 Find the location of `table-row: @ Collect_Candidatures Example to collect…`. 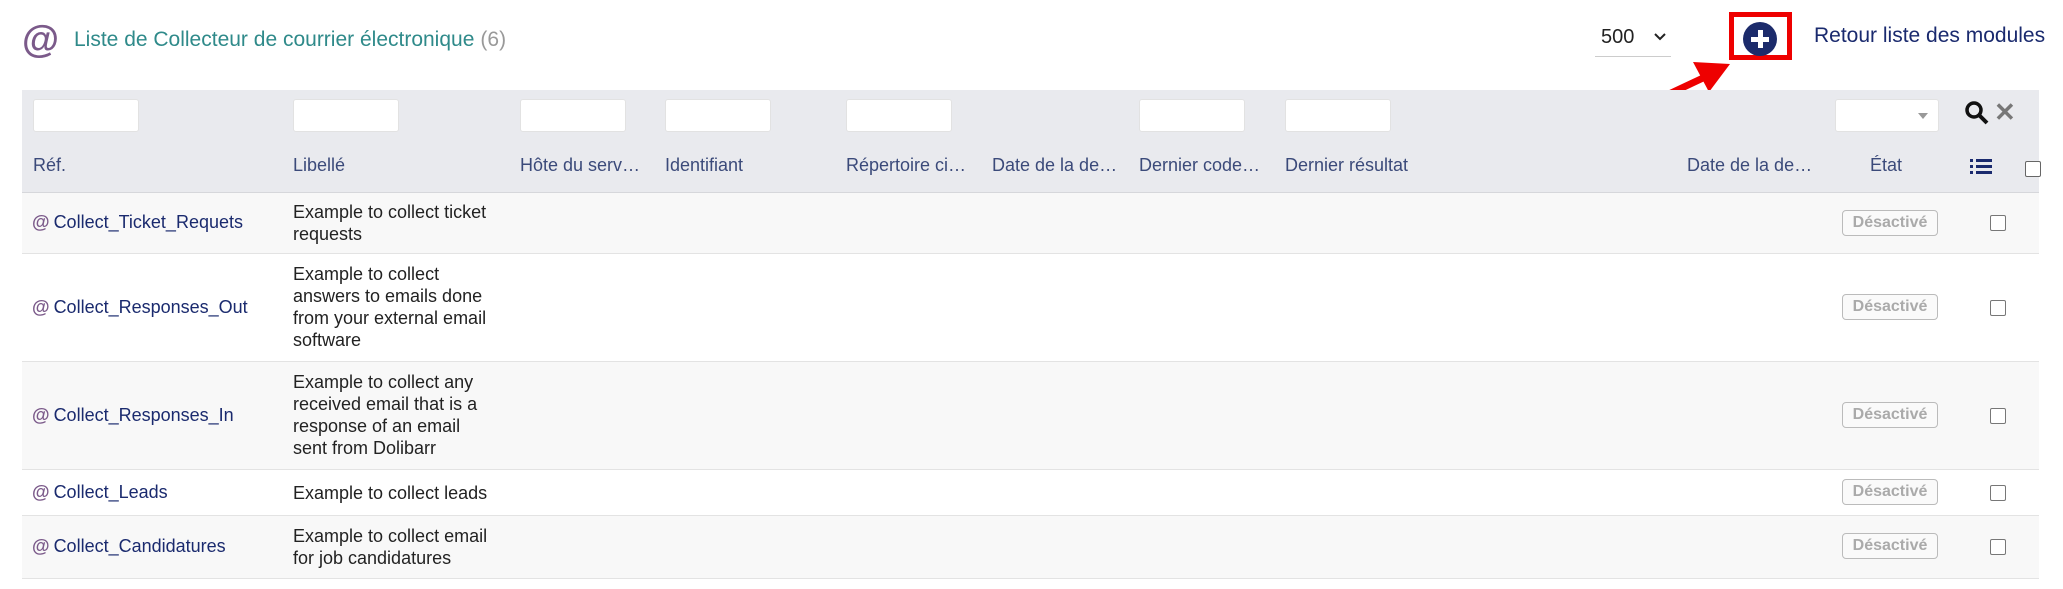

table-row: @ Collect_Candidatures Example to collect… is located at coordinates (1030, 547).